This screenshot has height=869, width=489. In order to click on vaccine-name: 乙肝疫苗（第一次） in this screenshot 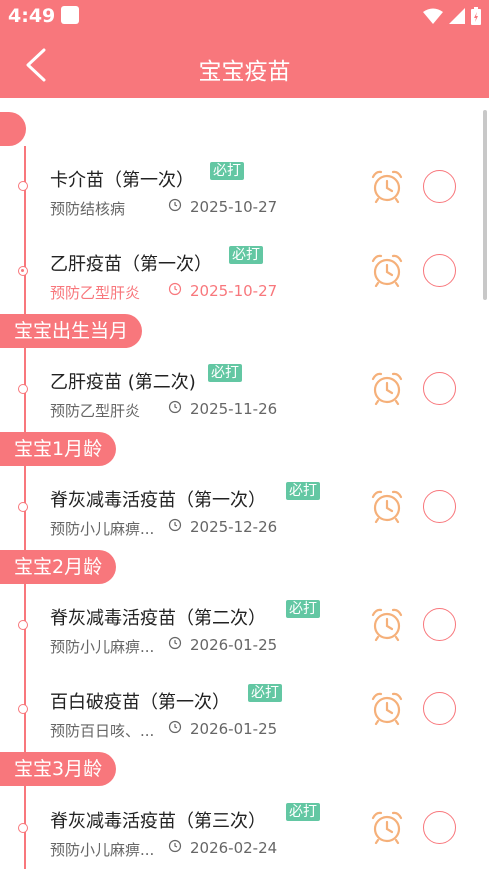, I will do `click(131, 264)`.